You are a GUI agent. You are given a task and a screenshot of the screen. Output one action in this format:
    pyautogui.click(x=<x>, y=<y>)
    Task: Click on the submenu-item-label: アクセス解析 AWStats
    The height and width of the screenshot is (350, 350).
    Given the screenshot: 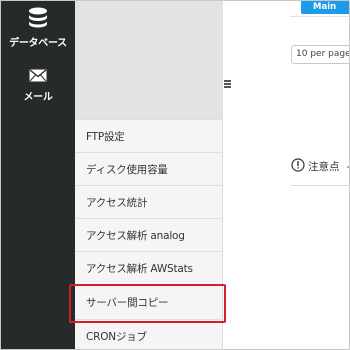 What is the action you would take?
    pyautogui.click(x=139, y=269)
    